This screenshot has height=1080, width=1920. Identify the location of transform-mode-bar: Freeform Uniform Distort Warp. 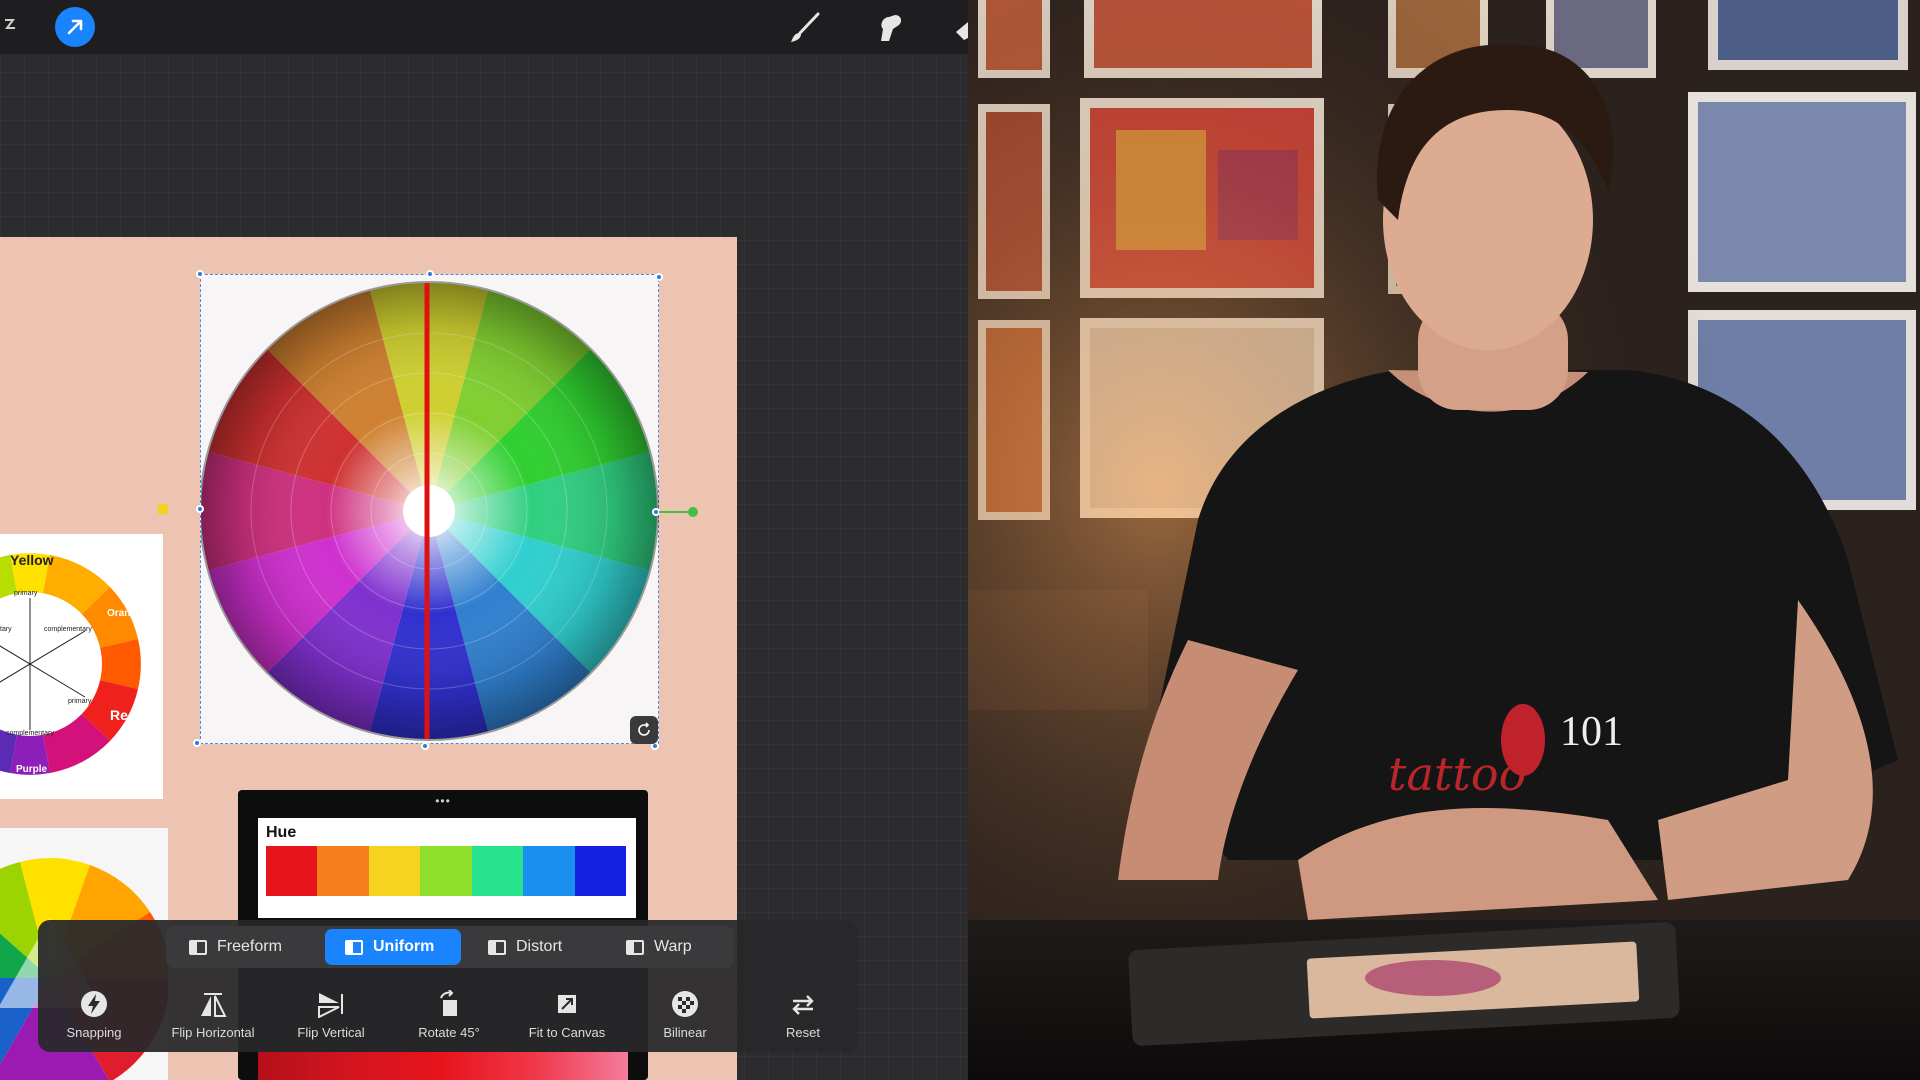
(450, 947).